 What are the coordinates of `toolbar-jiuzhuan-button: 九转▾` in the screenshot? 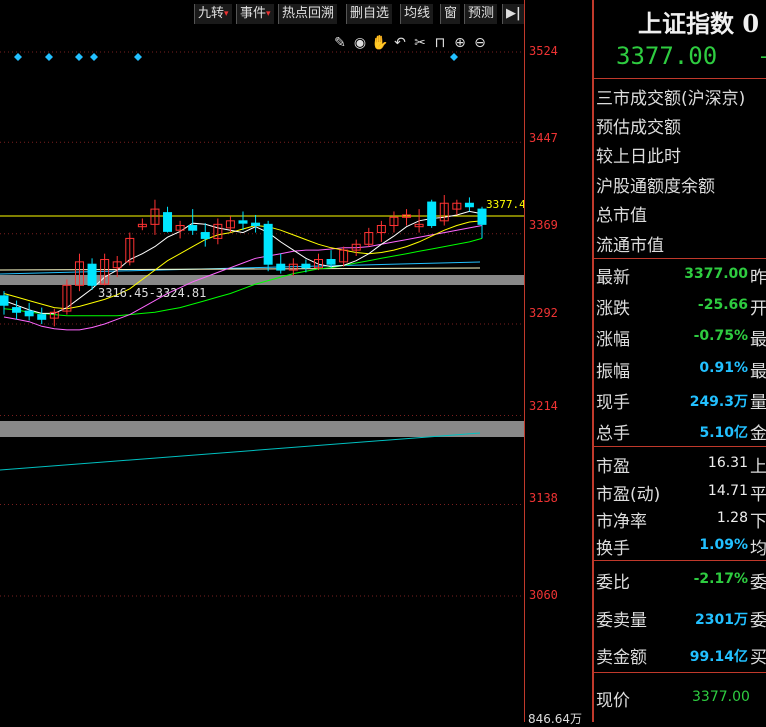 It's located at (213, 14).